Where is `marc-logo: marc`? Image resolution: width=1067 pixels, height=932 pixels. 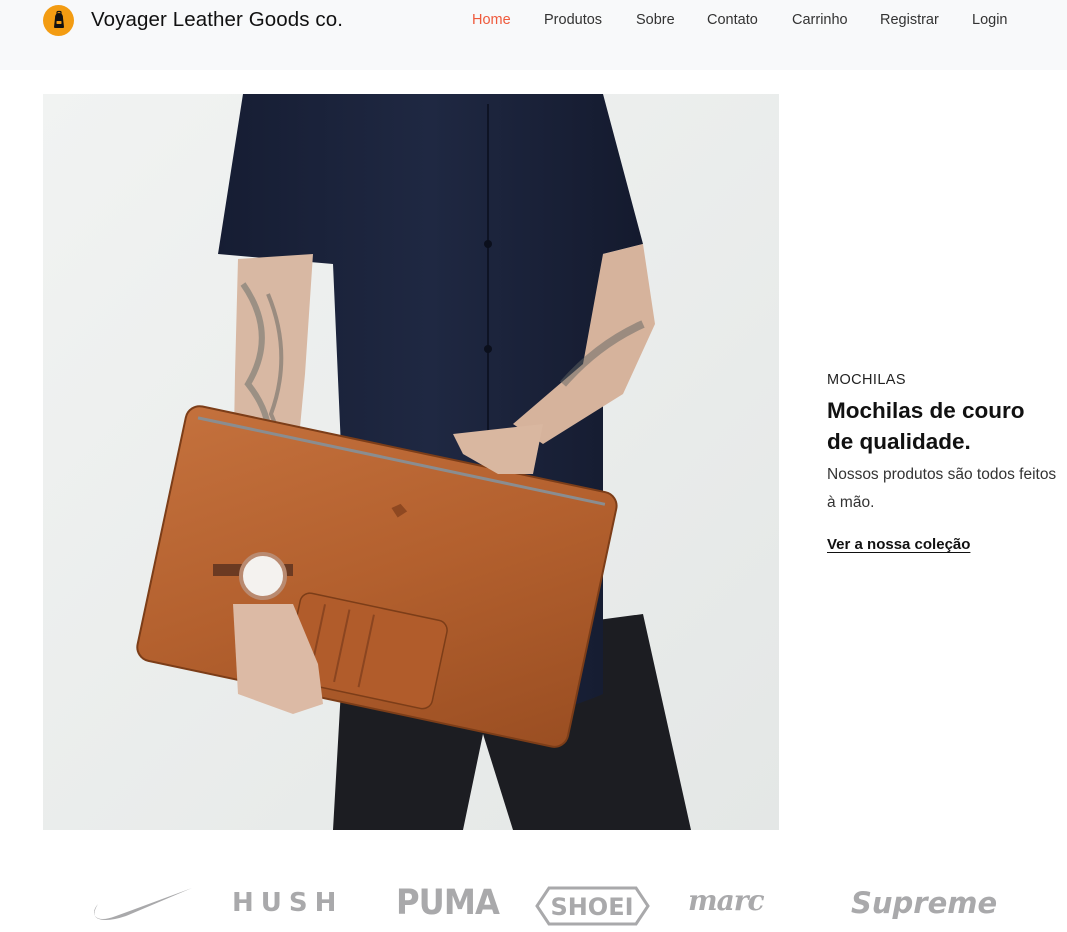
marc-logo: marc is located at coordinates (750, 906).